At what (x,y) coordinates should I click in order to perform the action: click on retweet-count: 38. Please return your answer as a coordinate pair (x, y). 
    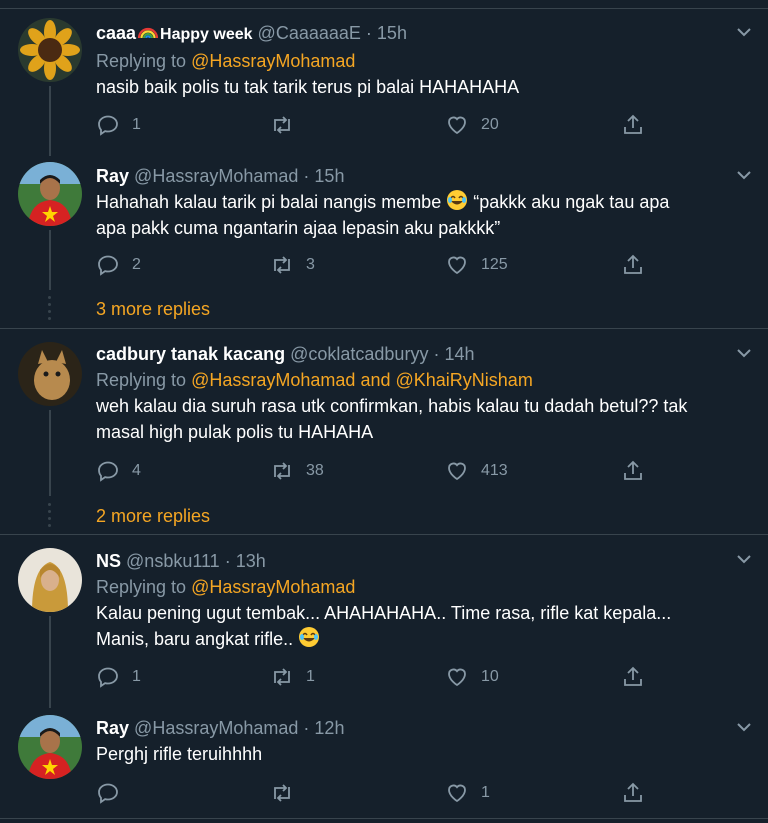
    Looking at the image, I should click on (315, 470).